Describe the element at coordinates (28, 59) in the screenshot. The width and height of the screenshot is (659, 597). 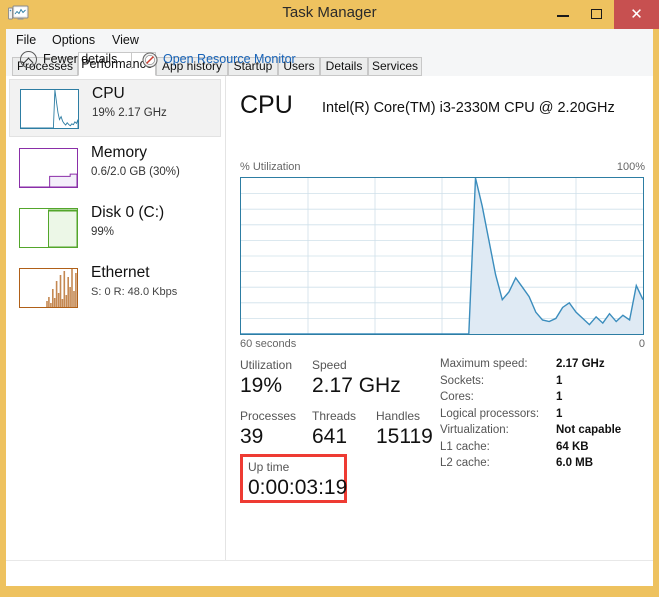
I see `chevron-up-circle-icon` at that location.